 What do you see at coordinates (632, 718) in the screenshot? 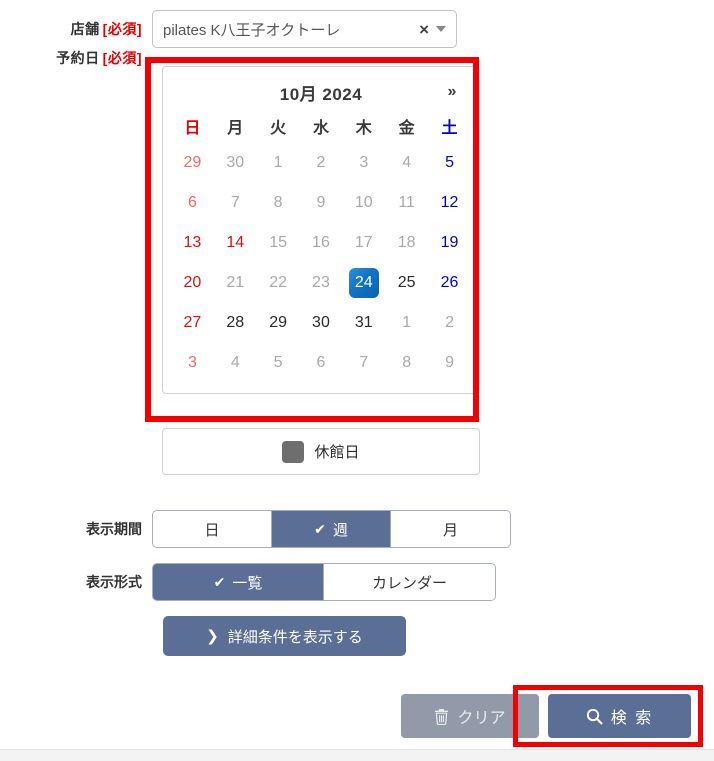
I see `search-button-label: 検 索` at bounding box center [632, 718].